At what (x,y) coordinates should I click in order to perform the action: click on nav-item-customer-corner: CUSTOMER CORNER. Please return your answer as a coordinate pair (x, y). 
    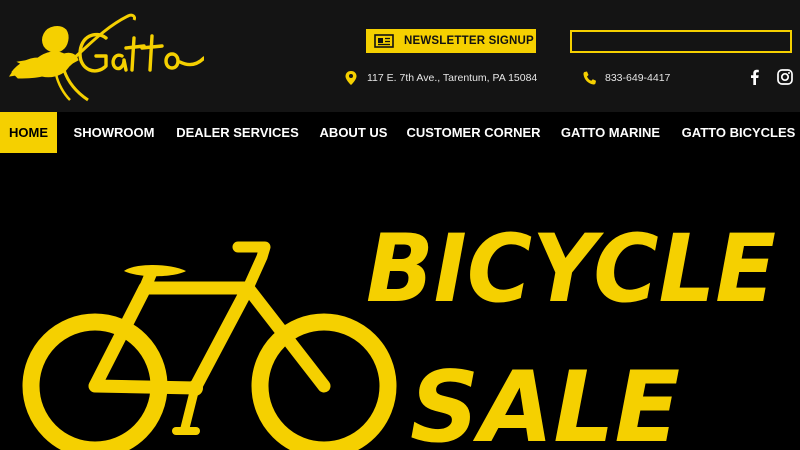
    Looking at the image, I should click on (473, 132).